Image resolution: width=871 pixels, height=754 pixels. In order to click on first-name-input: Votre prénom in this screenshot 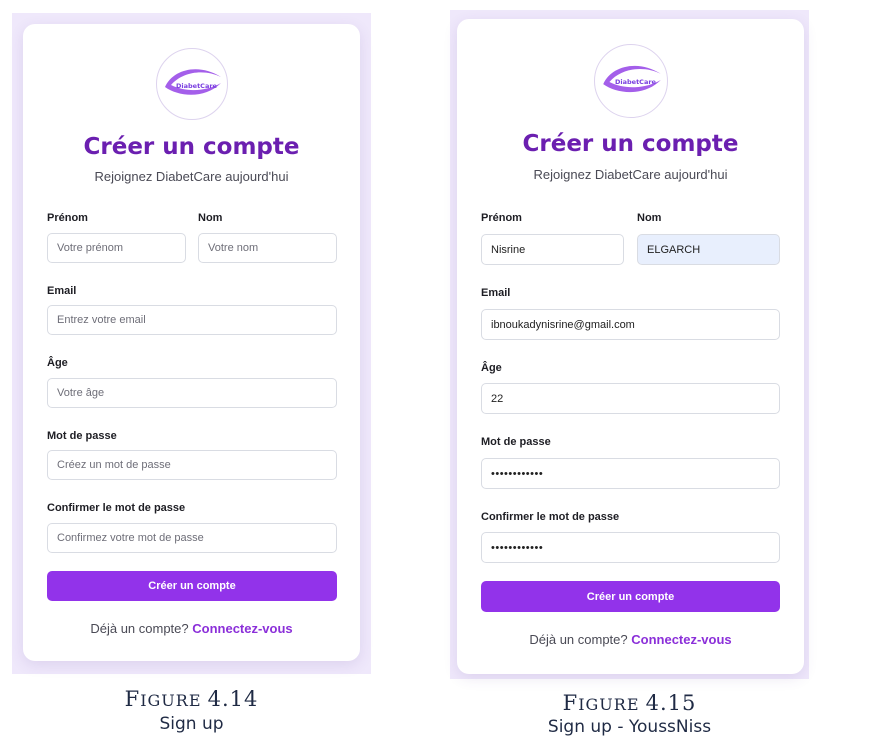, I will do `click(116, 248)`.